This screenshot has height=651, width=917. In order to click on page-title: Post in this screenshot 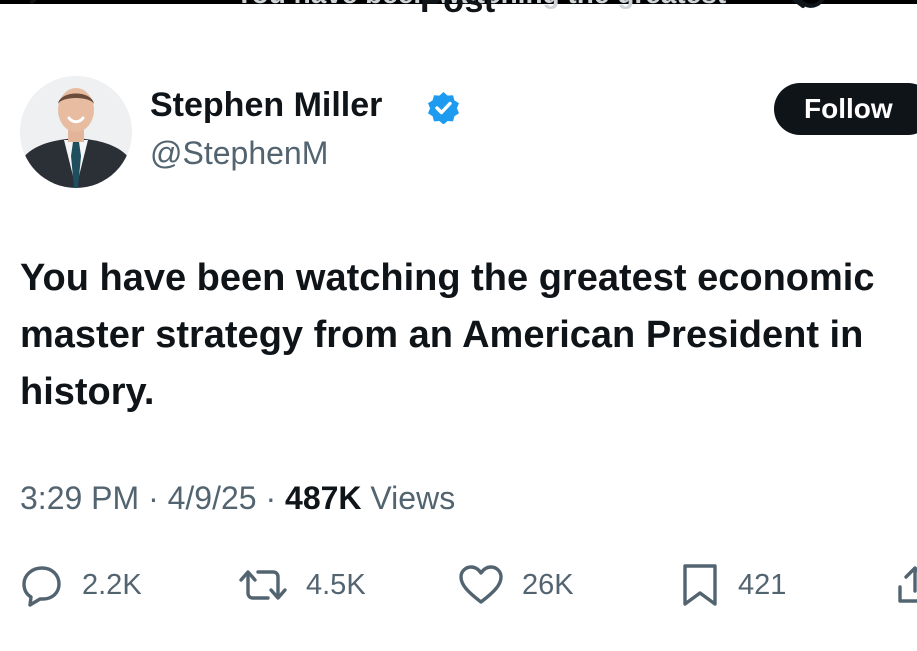, I will do `click(458, 9)`.